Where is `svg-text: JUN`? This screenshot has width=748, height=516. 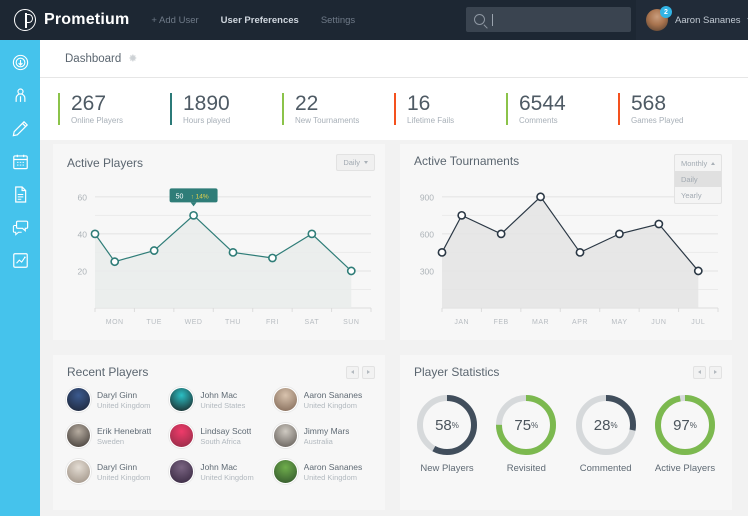 svg-text: JUN is located at coordinates (658, 322).